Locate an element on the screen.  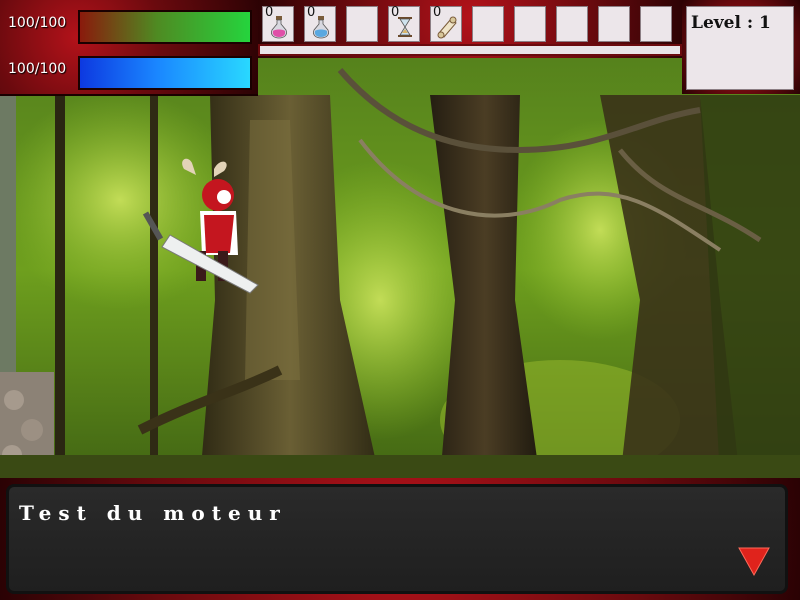
hp-row: 100/100 is located at coordinates (129, 24).